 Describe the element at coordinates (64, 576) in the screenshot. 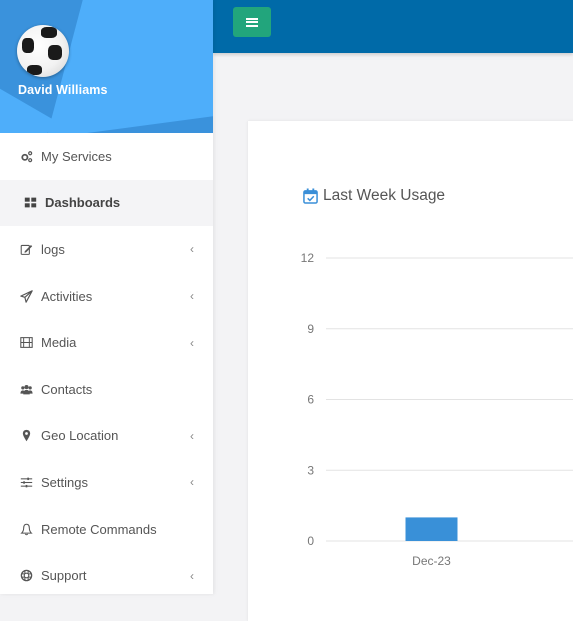

I see `sidebar-item-label: Support` at that location.